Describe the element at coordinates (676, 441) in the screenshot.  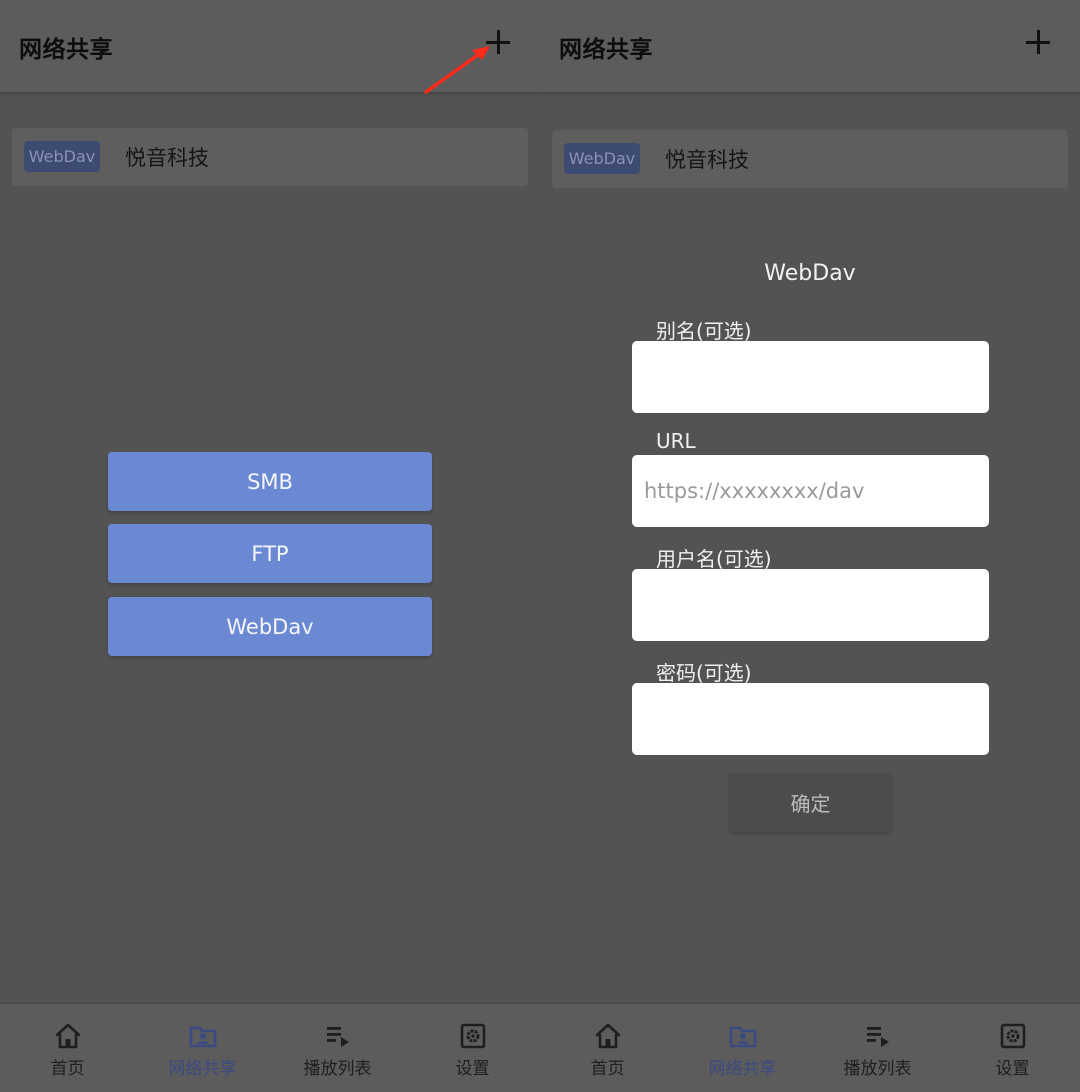
I see `url-label: URL` at that location.